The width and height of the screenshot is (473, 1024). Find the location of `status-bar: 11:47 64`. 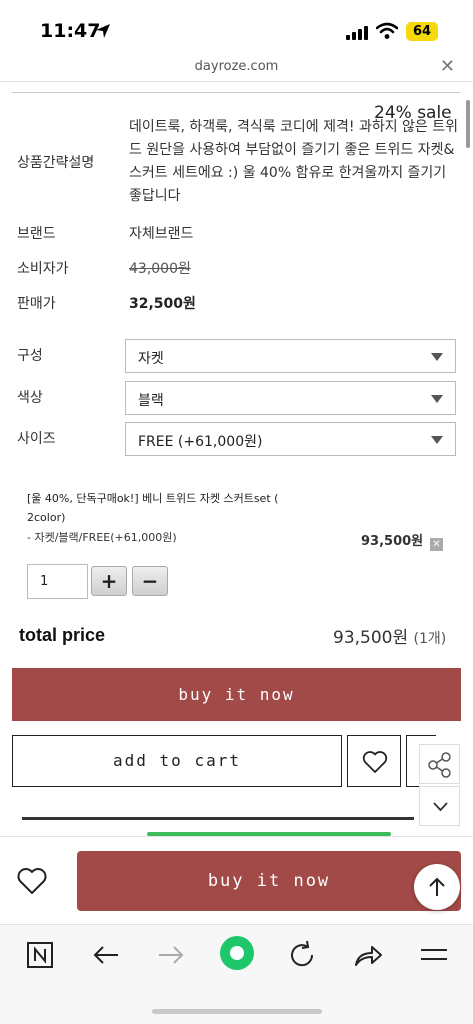

status-bar: 11:47 64 is located at coordinates (236, 27).